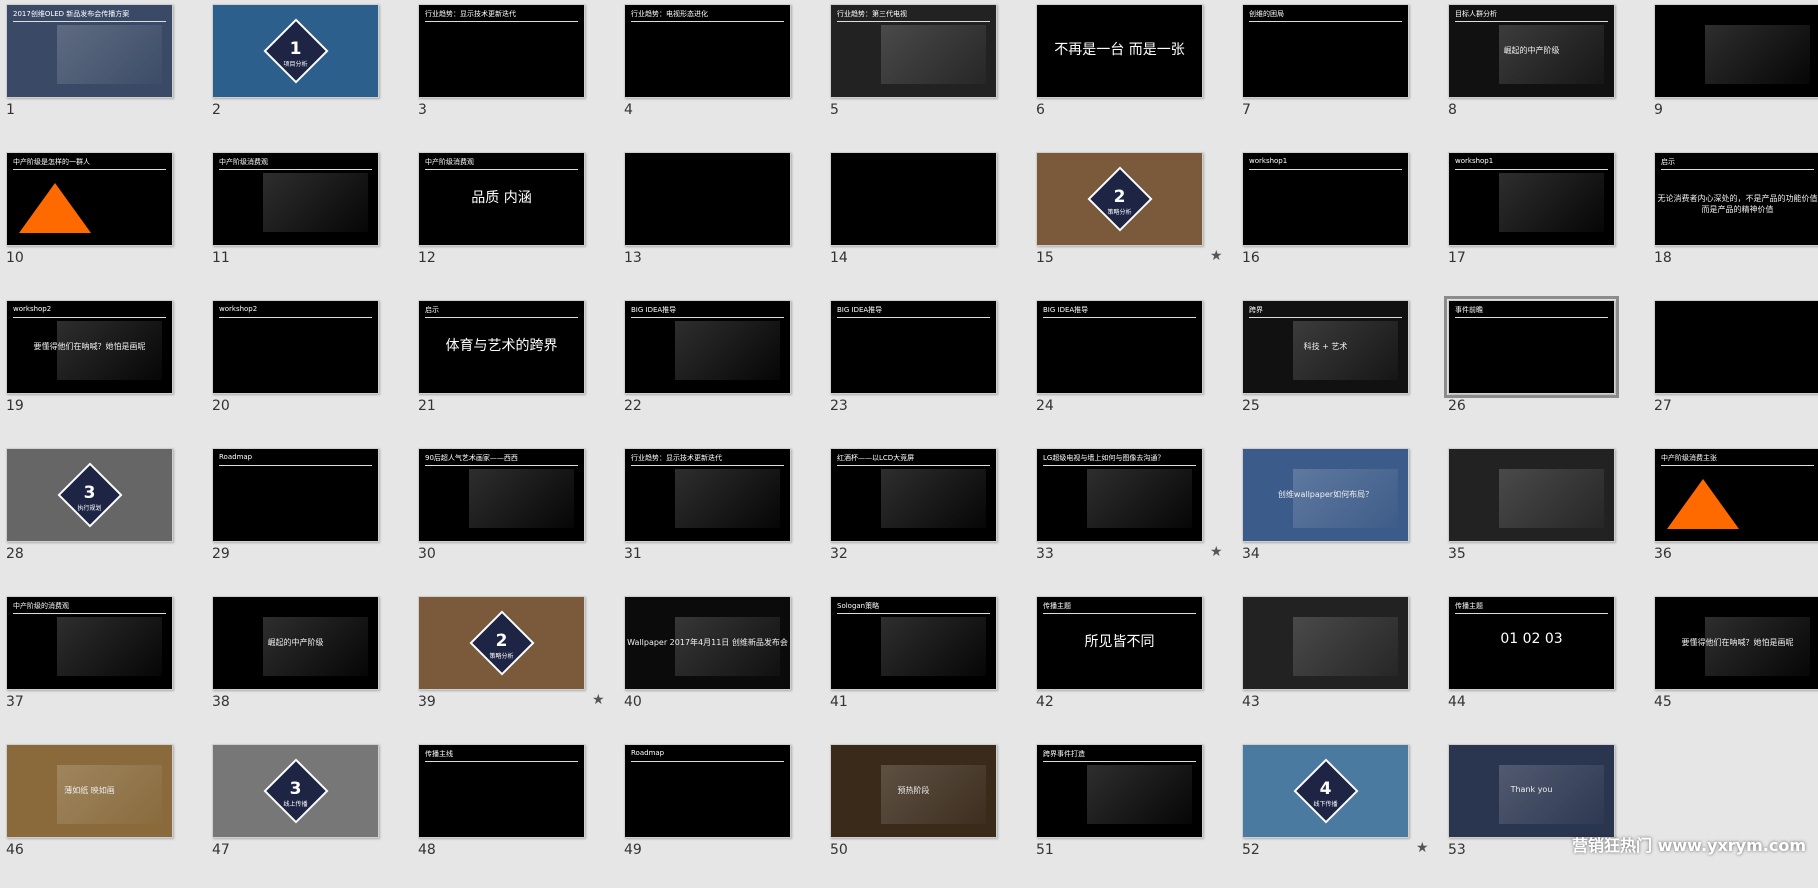  I want to click on slide-cell: 预热阶段 50, so click(927, 814).